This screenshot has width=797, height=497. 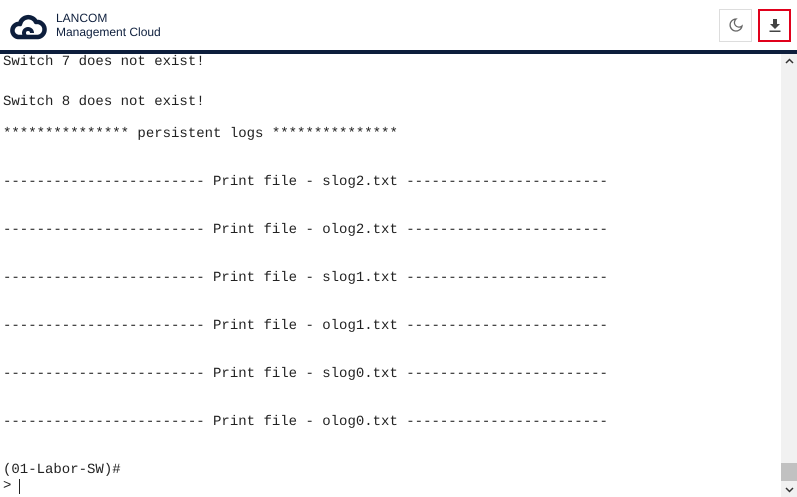 What do you see at coordinates (789, 472) in the screenshot?
I see `scrollbar-thumb` at bounding box center [789, 472].